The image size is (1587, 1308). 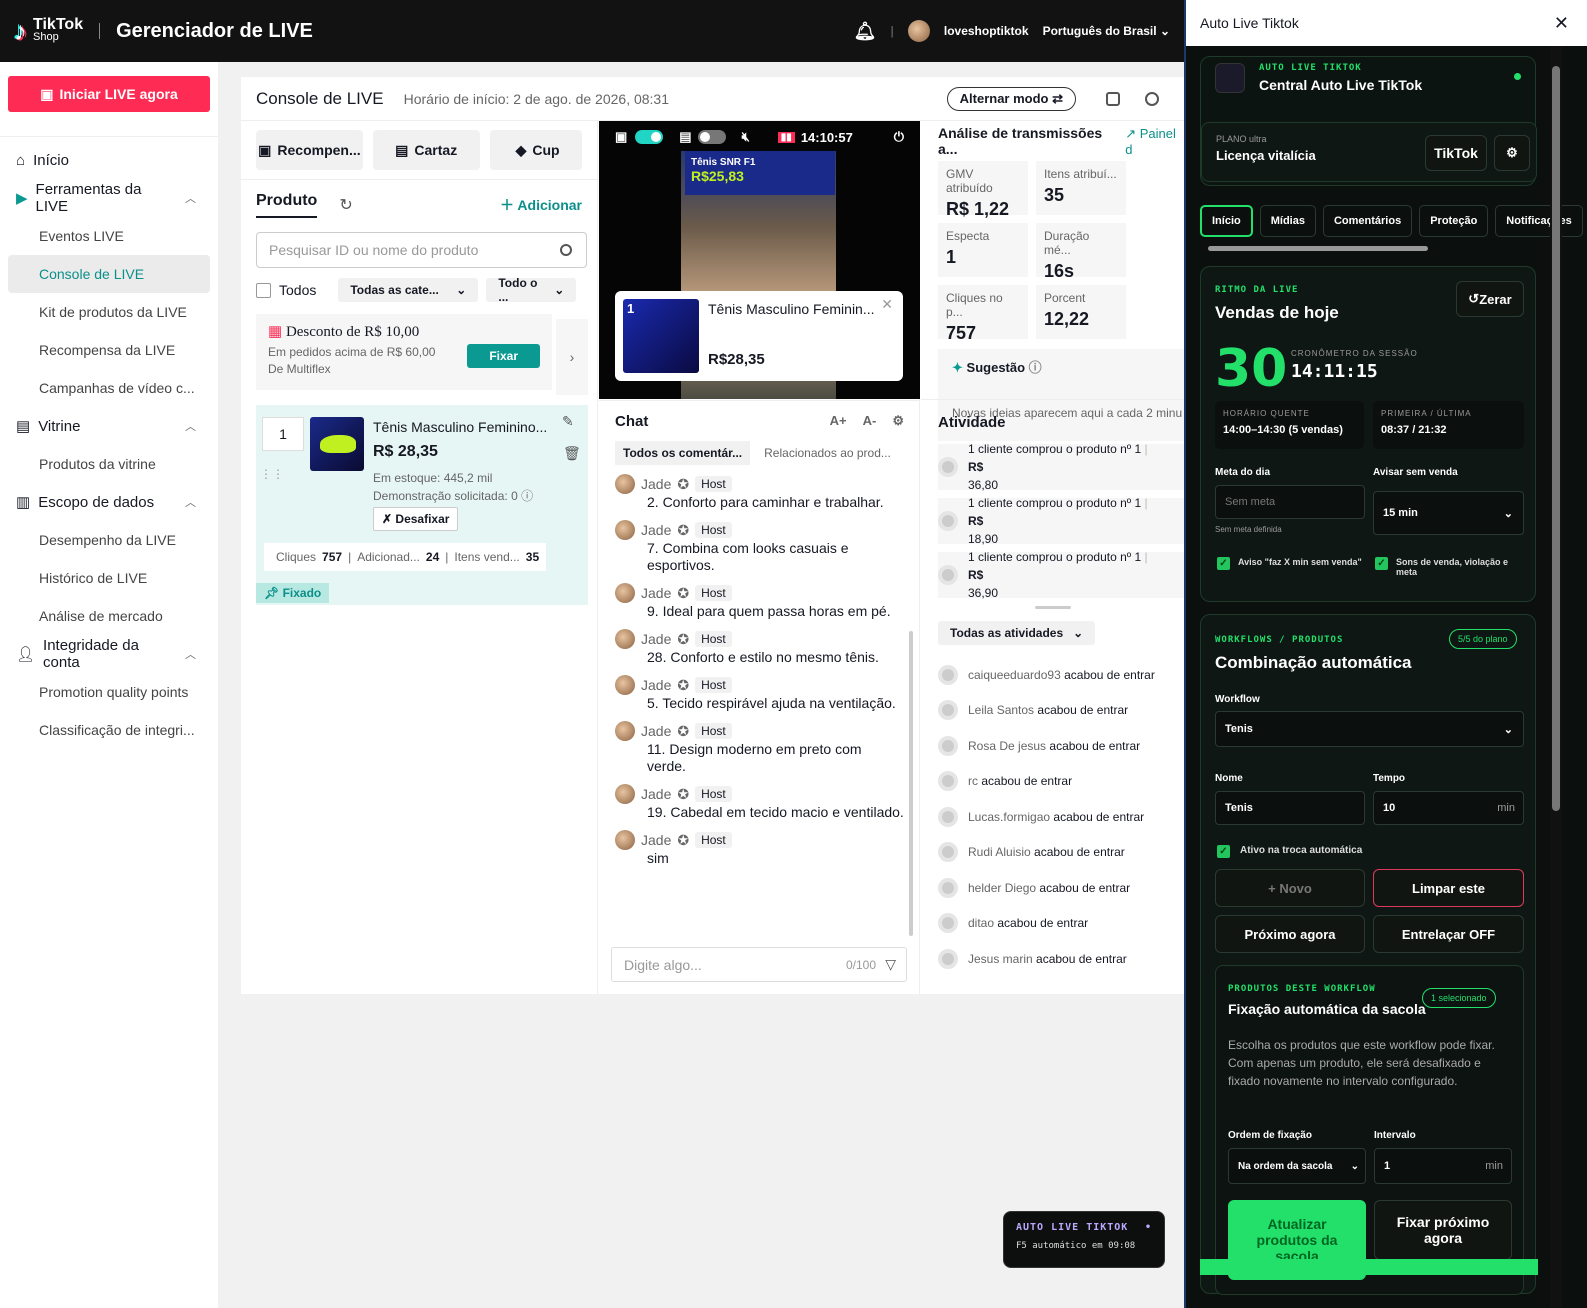 What do you see at coordinates (911, 783) in the screenshot?
I see `chat-scrollbar` at bounding box center [911, 783].